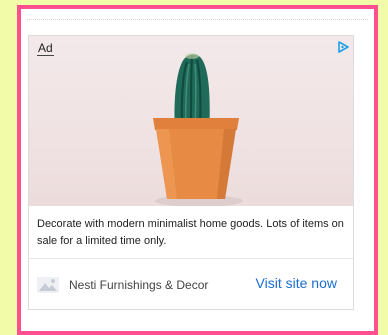 The width and height of the screenshot is (388, 335). Describe the element at coordinates (296, 283) in the screenshot. I see `visit-site-button: Visit site now` at that location.